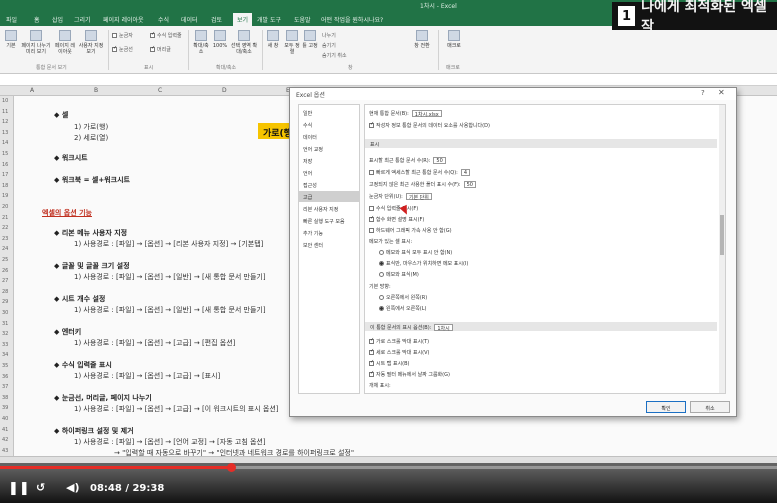 Image resolution: width=777 pixels, height=503 pixels. I want to click on section-heading: ◆ 눈금선, 머리글, 페이지 나누기, so click(103, 398).